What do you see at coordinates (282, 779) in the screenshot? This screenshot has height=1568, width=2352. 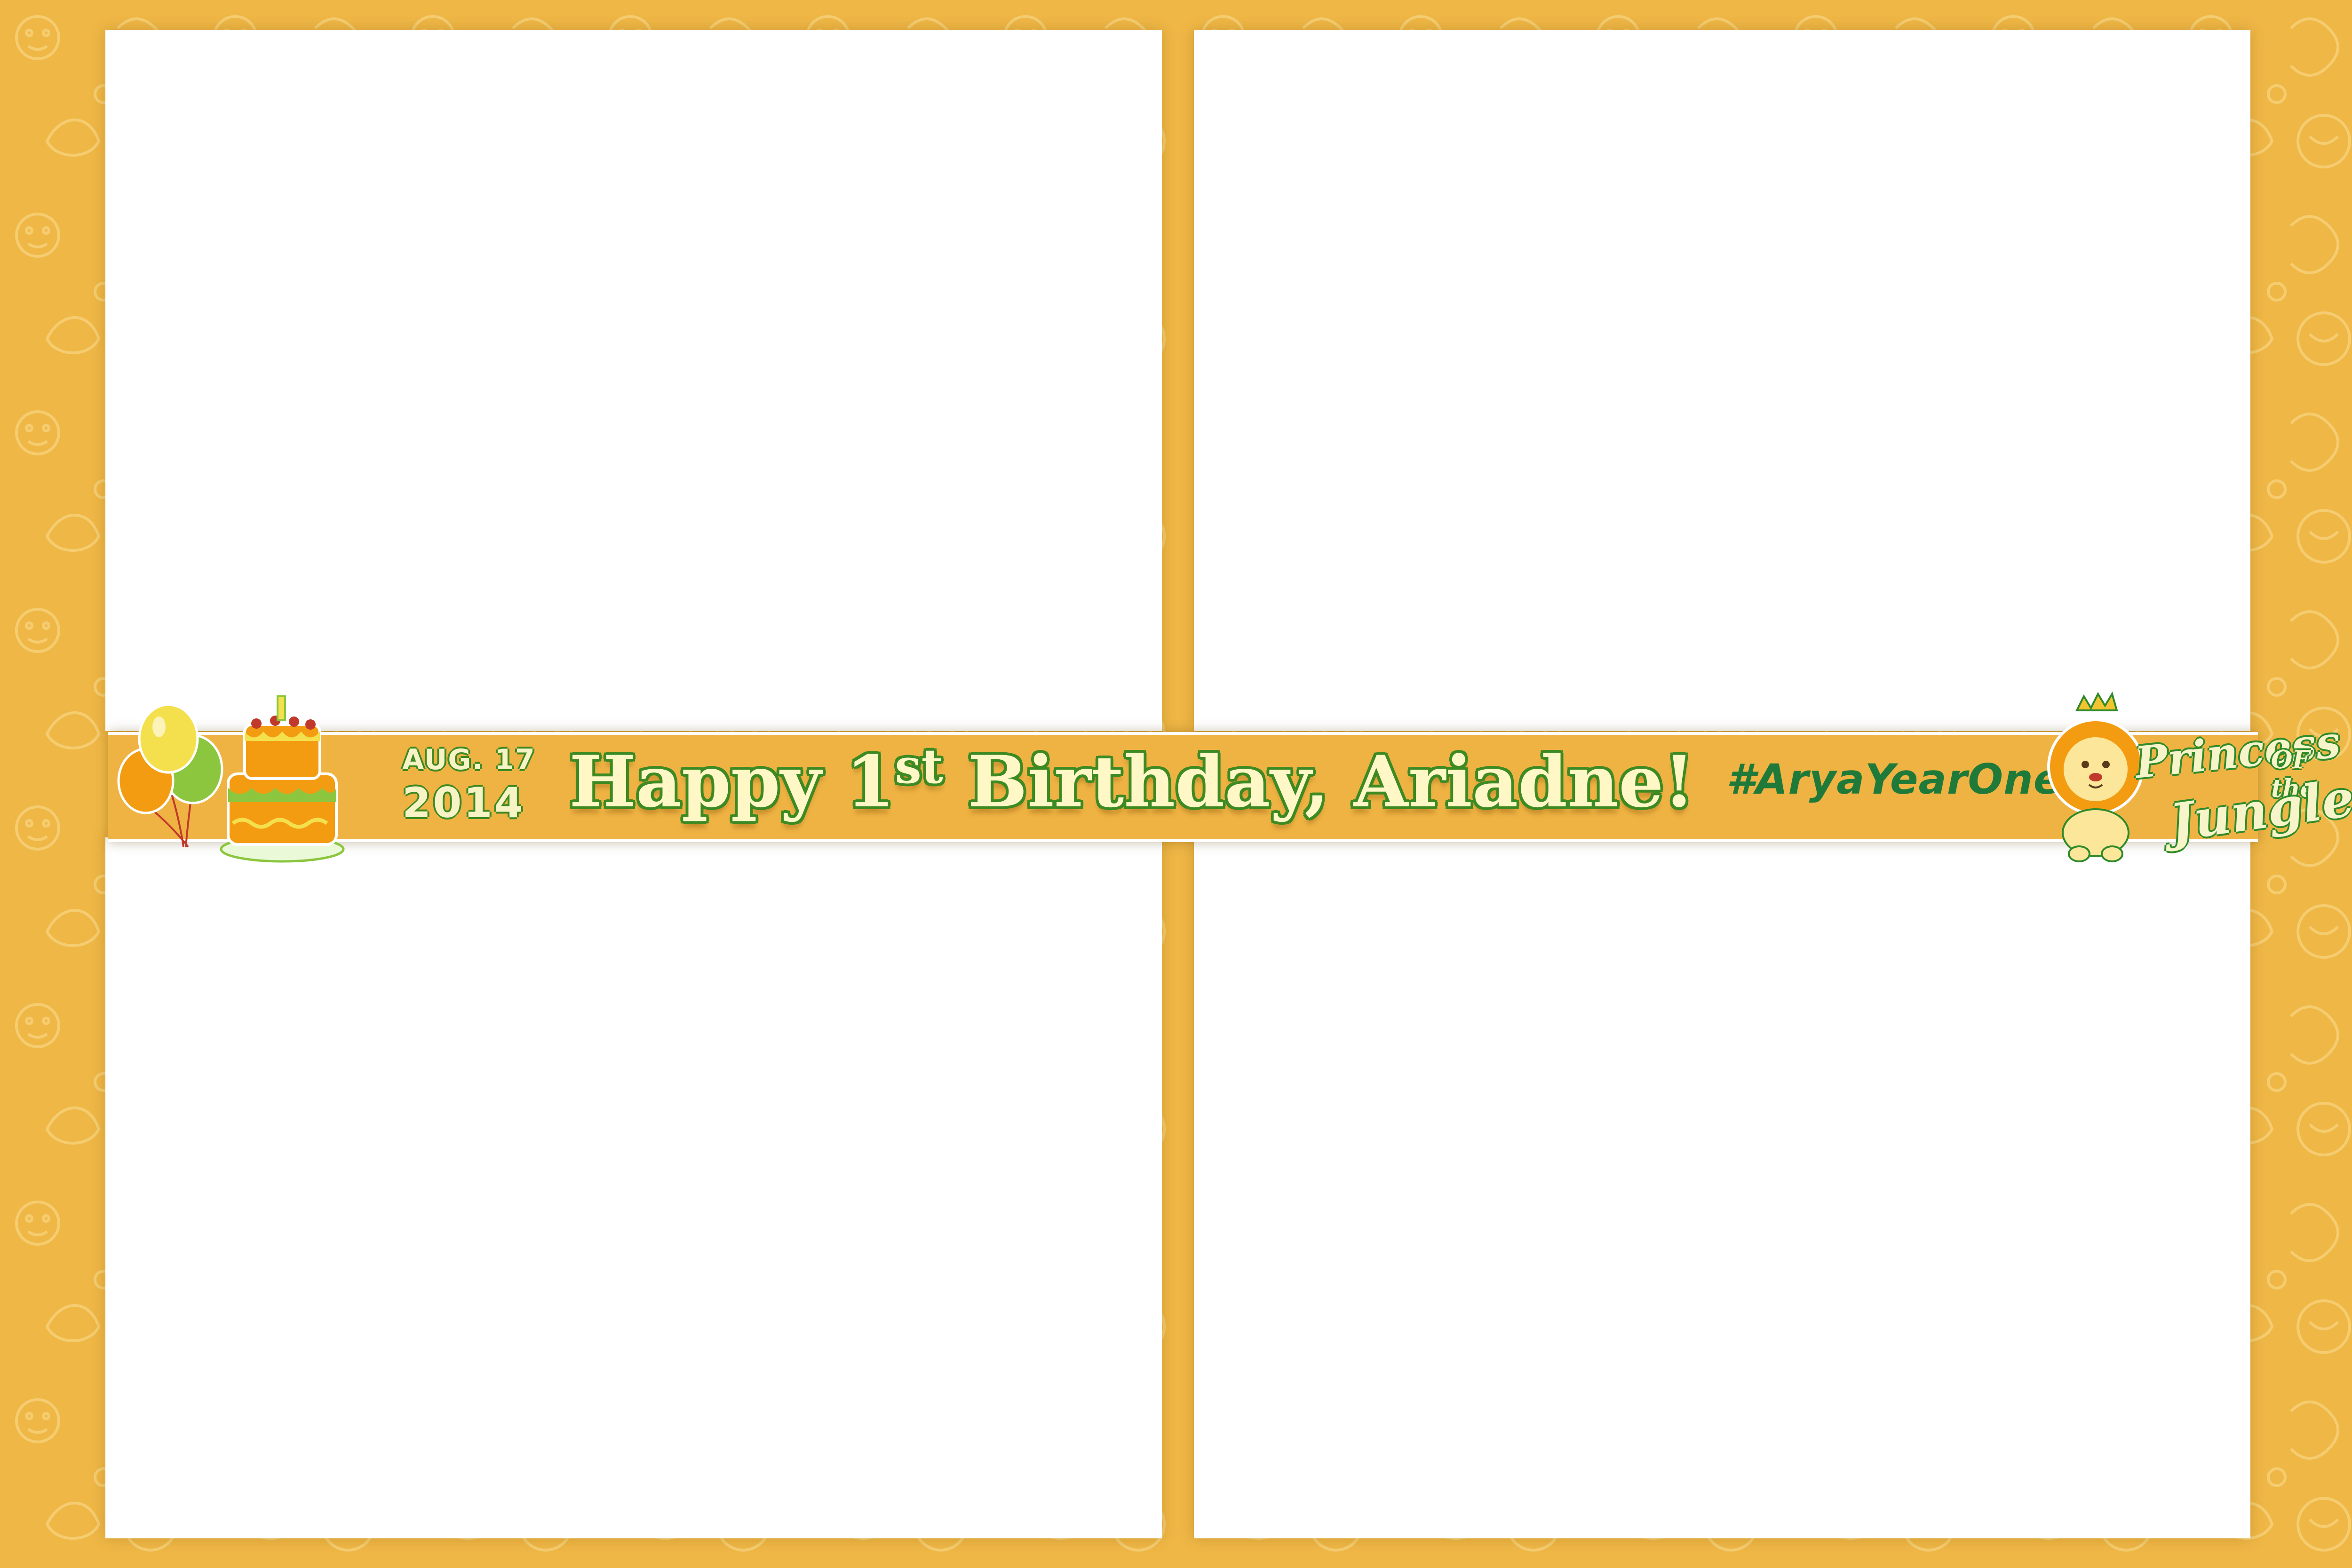 I see `birthday-cake-icon` at bounding box center [282, 779].